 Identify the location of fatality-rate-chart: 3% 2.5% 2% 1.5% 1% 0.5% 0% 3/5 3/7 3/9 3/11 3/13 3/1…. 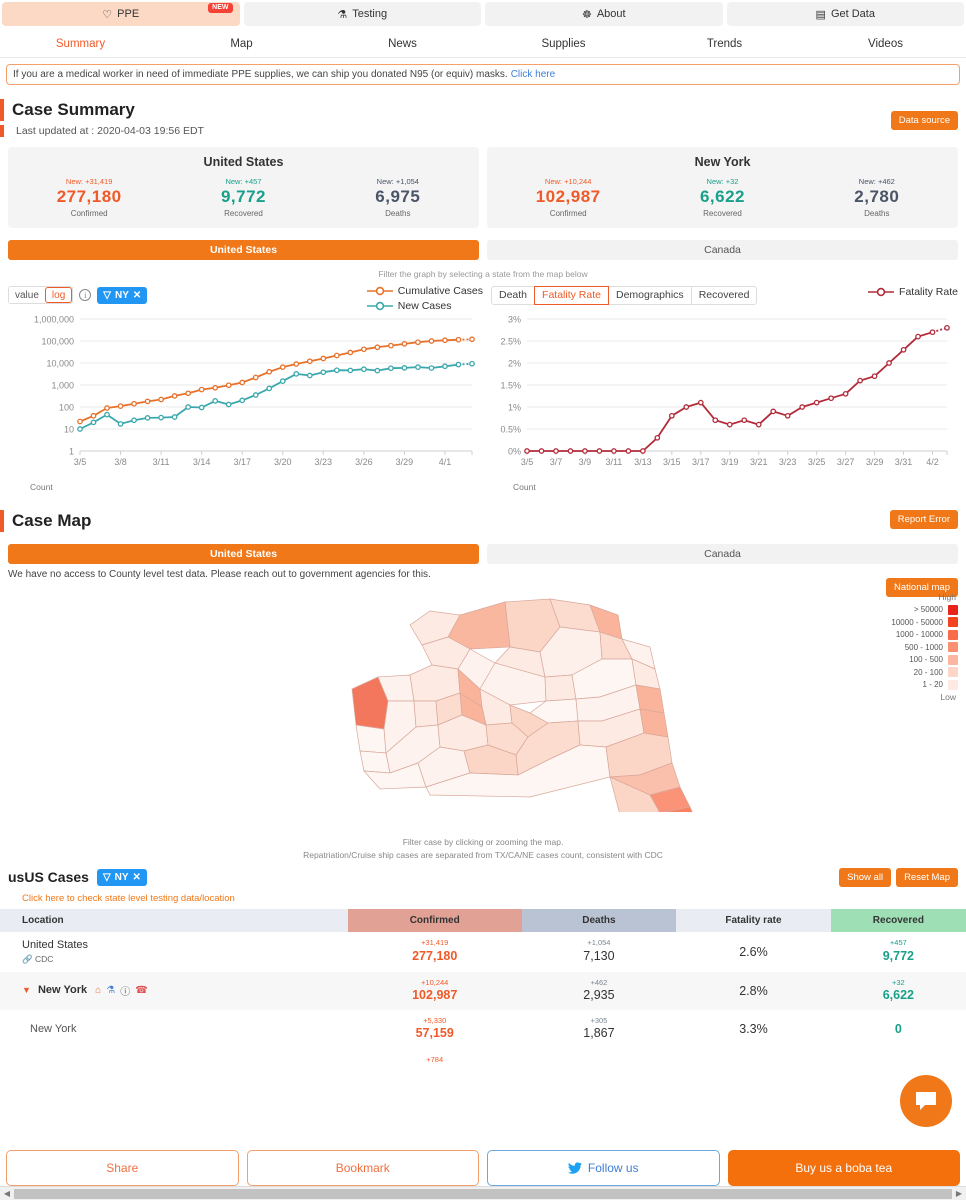
(724, 396).